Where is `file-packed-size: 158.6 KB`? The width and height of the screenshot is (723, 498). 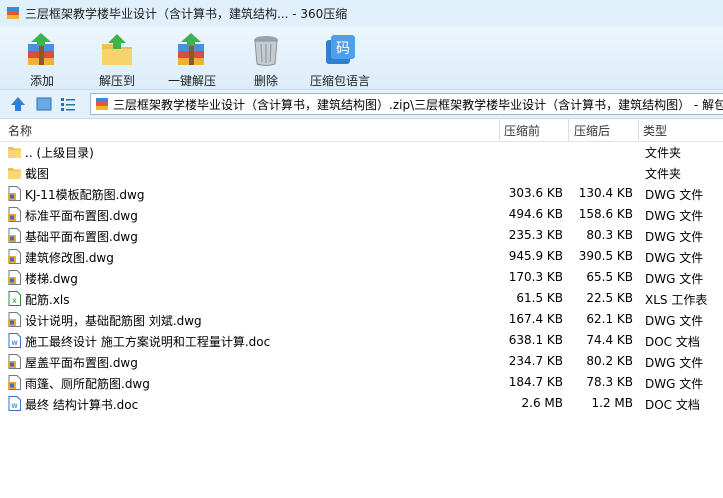
file-packed-size: 158.6 KB is located at coordinates (605, 214).